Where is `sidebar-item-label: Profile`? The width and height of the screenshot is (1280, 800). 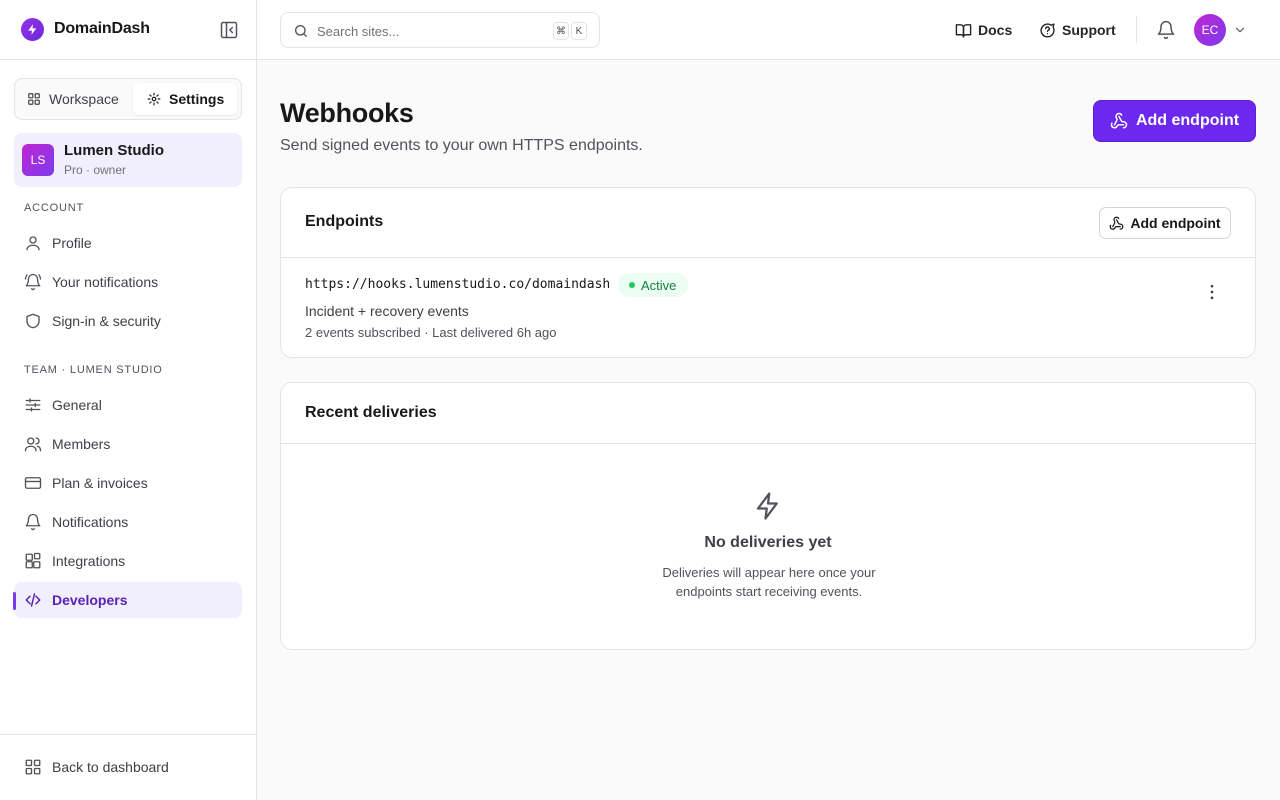 sidebar-item-label: Profile is located at coordinates (72, 243).